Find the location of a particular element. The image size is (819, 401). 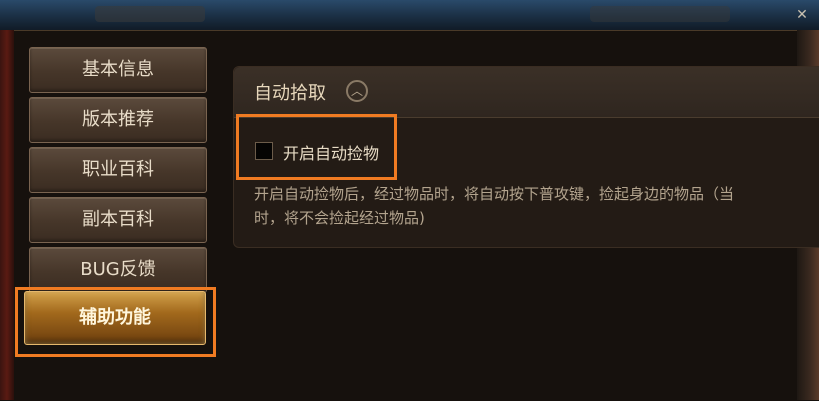

sidebar-item-bug-report: BUG反馈 is located at coordinates (118, 270).